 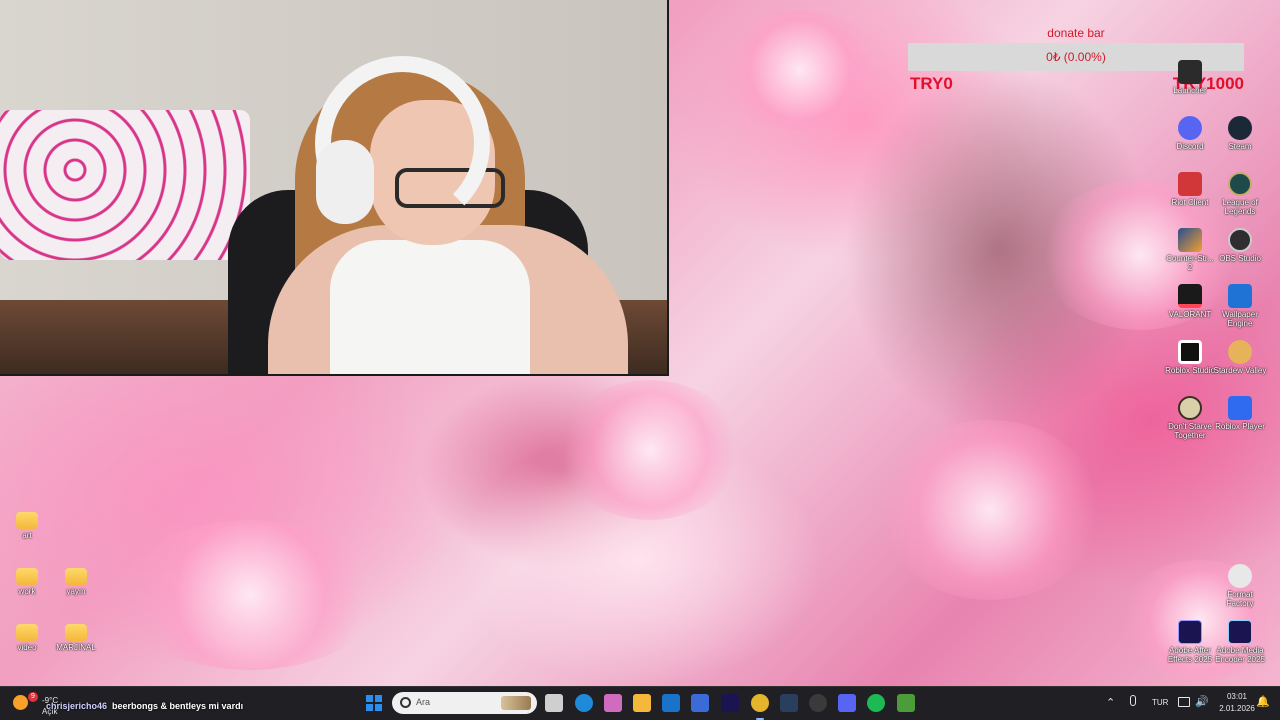 What do you see at coordinates (76, 591) in the screenshot?
I see `desktop-icon-label: yayın` at bounding box center [76, 591].